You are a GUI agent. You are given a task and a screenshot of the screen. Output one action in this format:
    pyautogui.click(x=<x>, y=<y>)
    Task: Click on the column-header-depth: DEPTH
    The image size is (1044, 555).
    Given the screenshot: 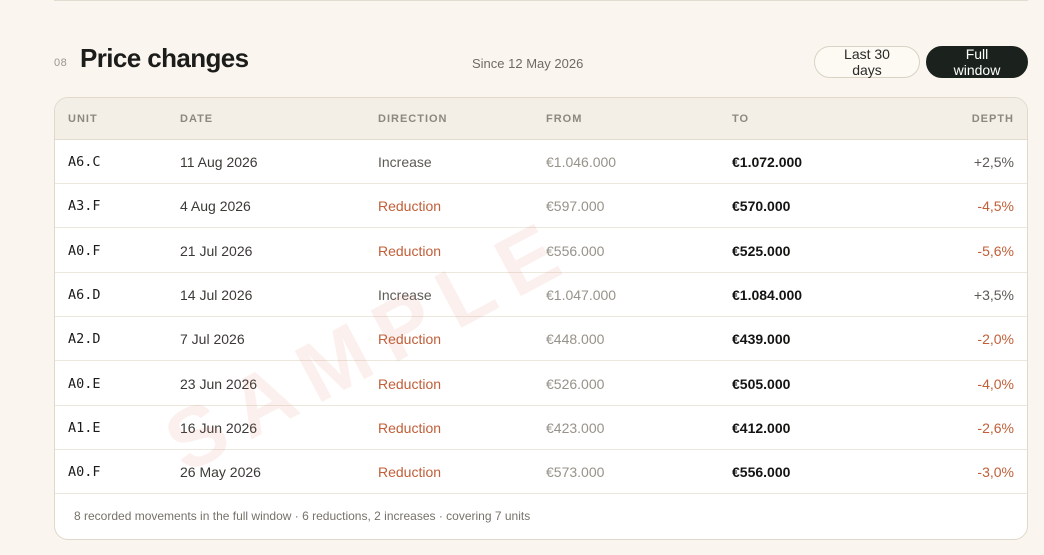 What is the action you would take?
    pyautogui.click(x=993, y=119)
    